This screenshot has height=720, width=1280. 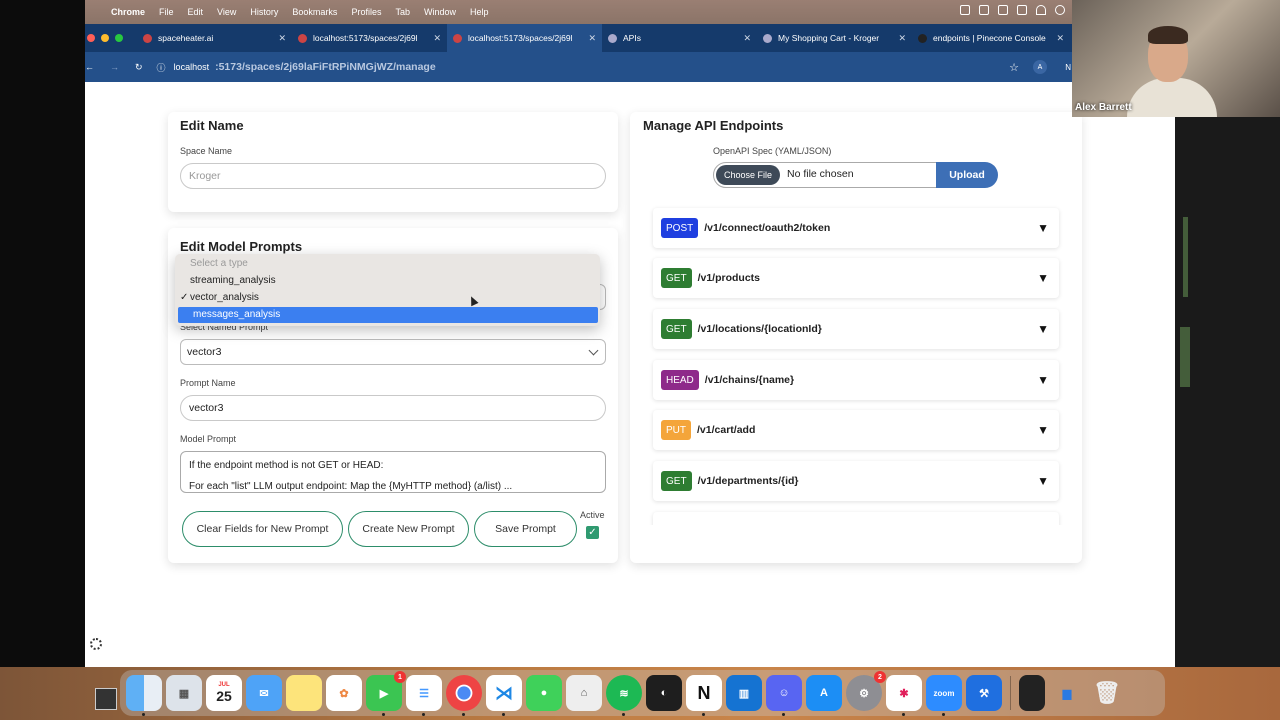 What do you see at coordinates (904, 695) in the screenshot?
I see `slack-icon: ✱` at bounding box center [904, 695].